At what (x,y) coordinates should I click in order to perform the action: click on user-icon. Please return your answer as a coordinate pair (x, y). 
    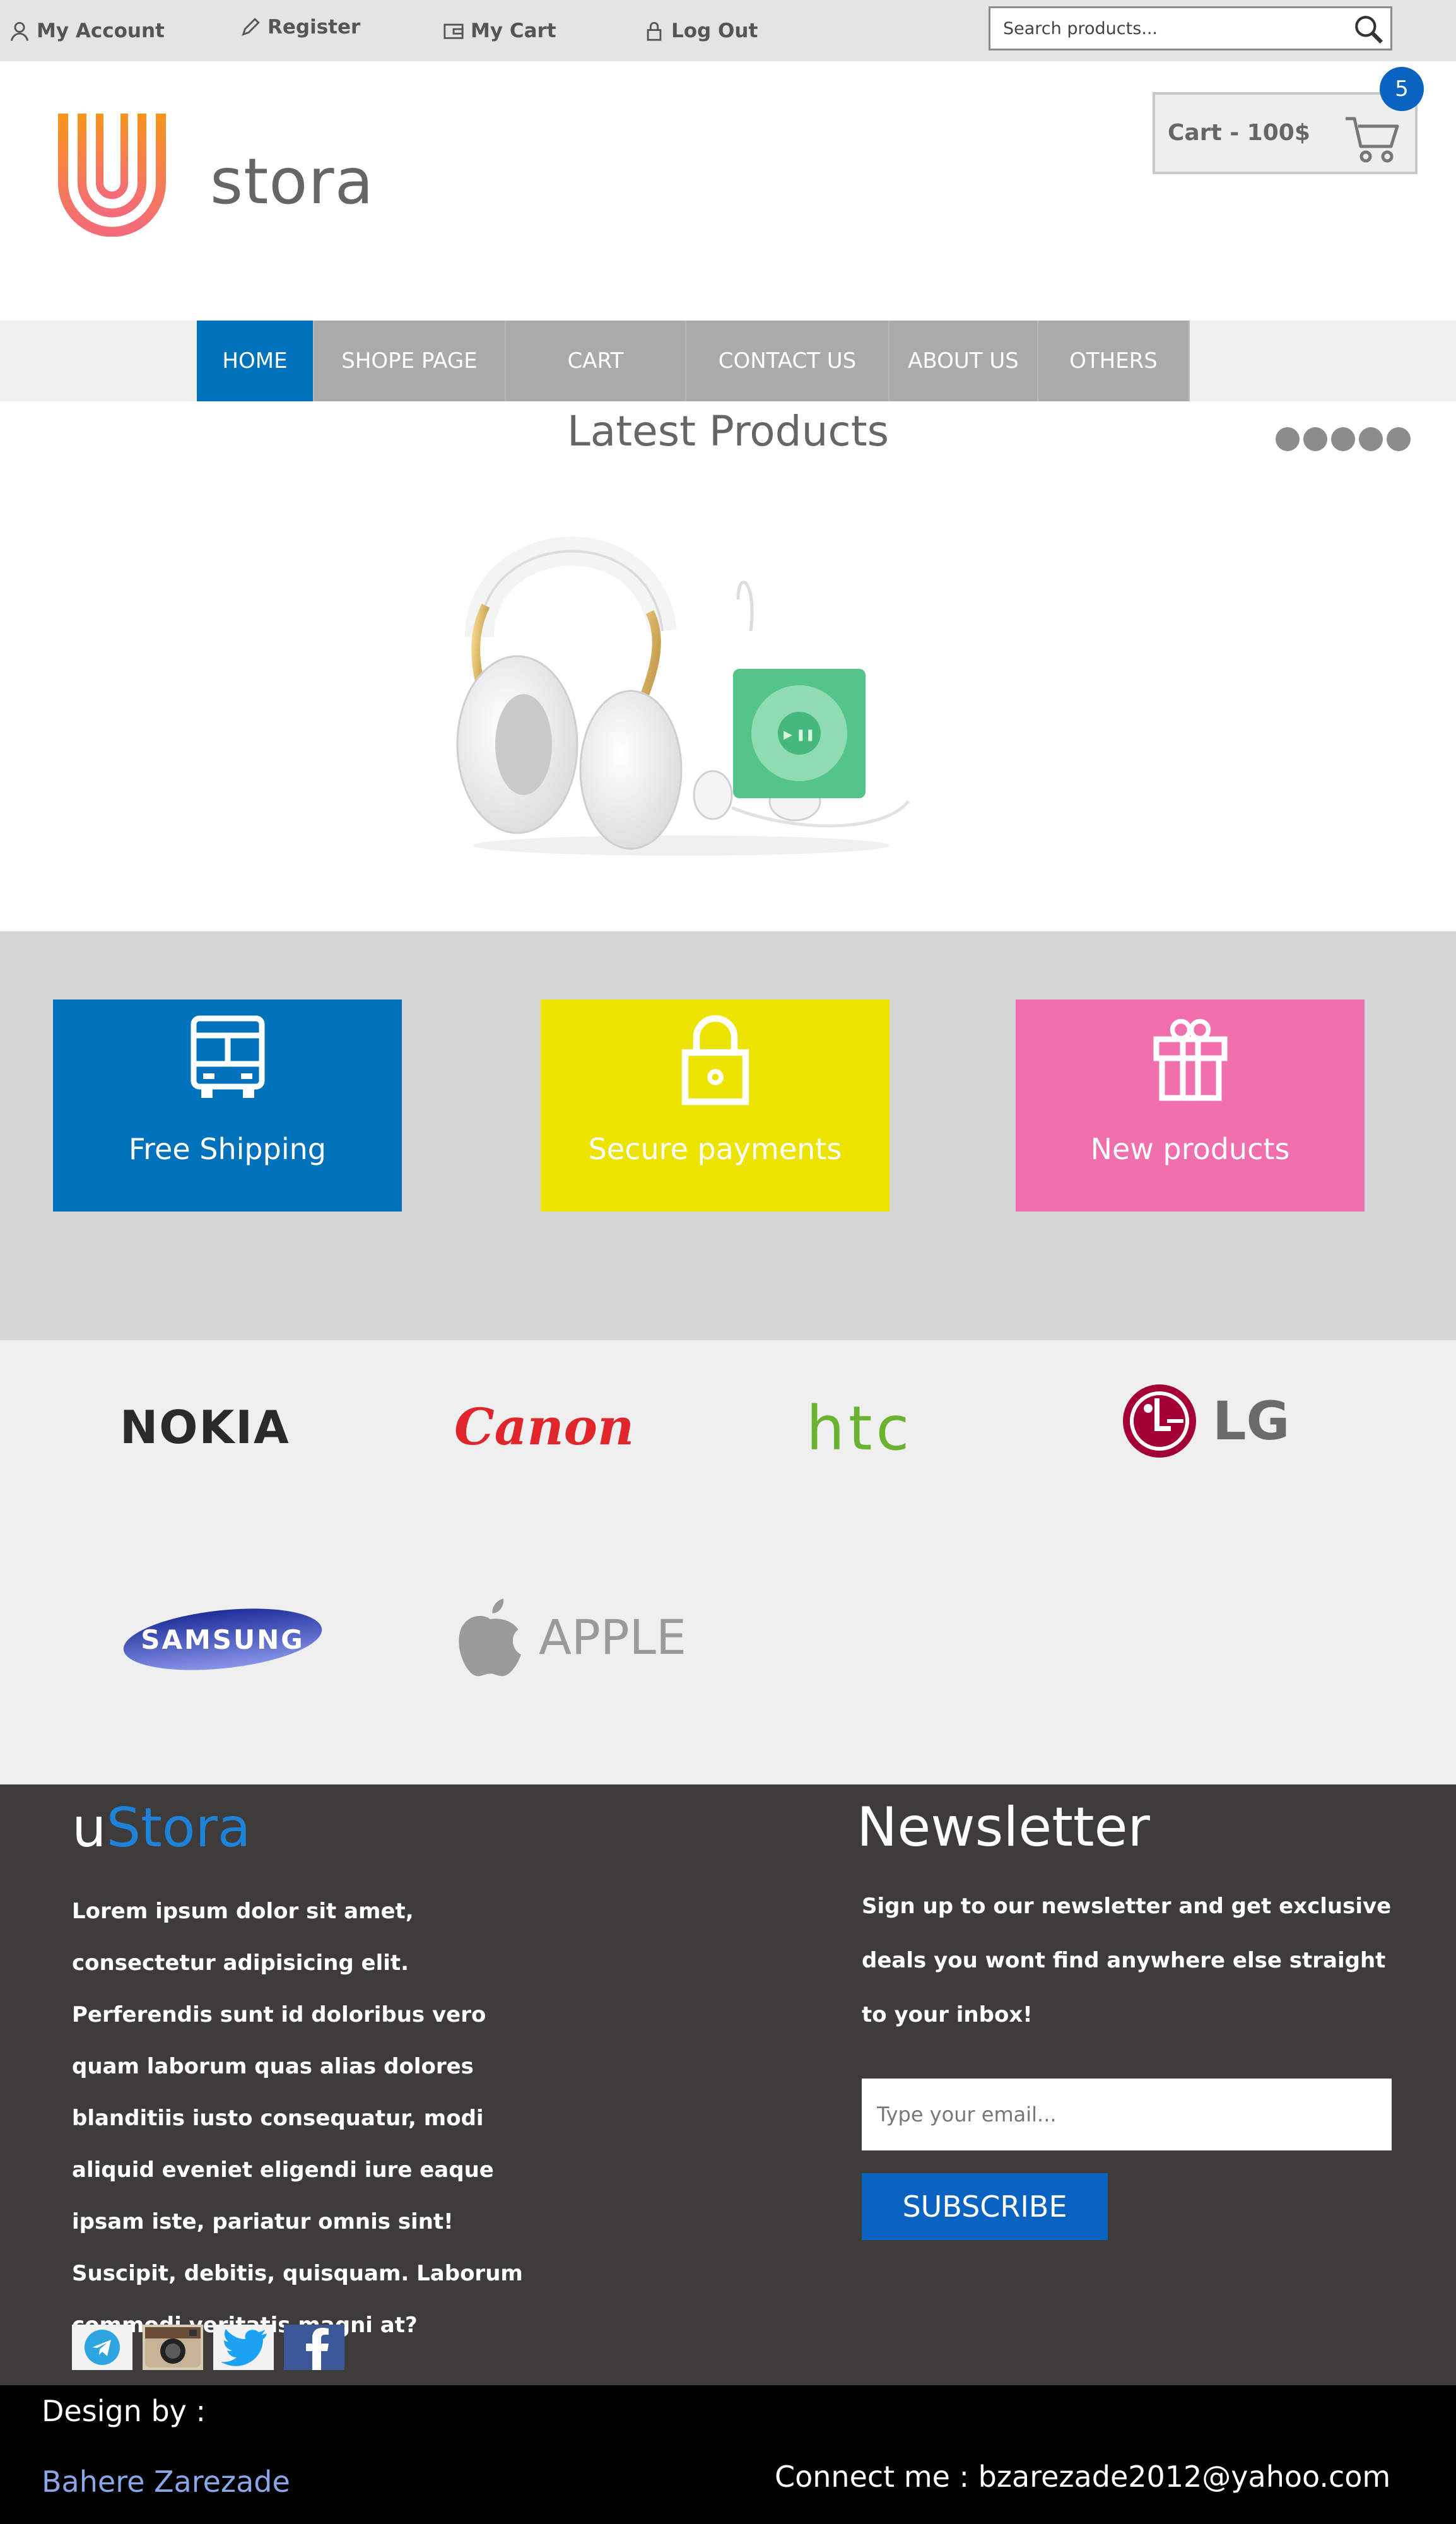
    Looking at the image, I should click on (19, 31).